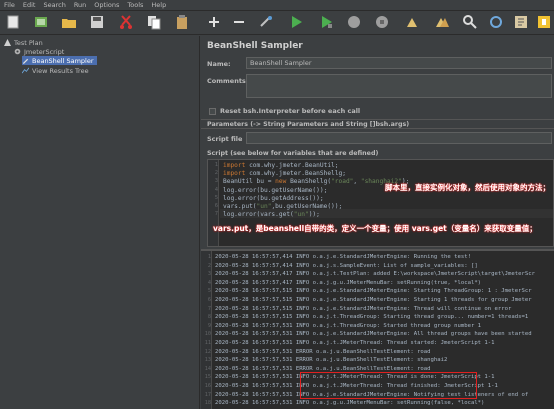 The width and height of the screenshot is (554, 409). I want to click on expand-button, so click(214, 22).